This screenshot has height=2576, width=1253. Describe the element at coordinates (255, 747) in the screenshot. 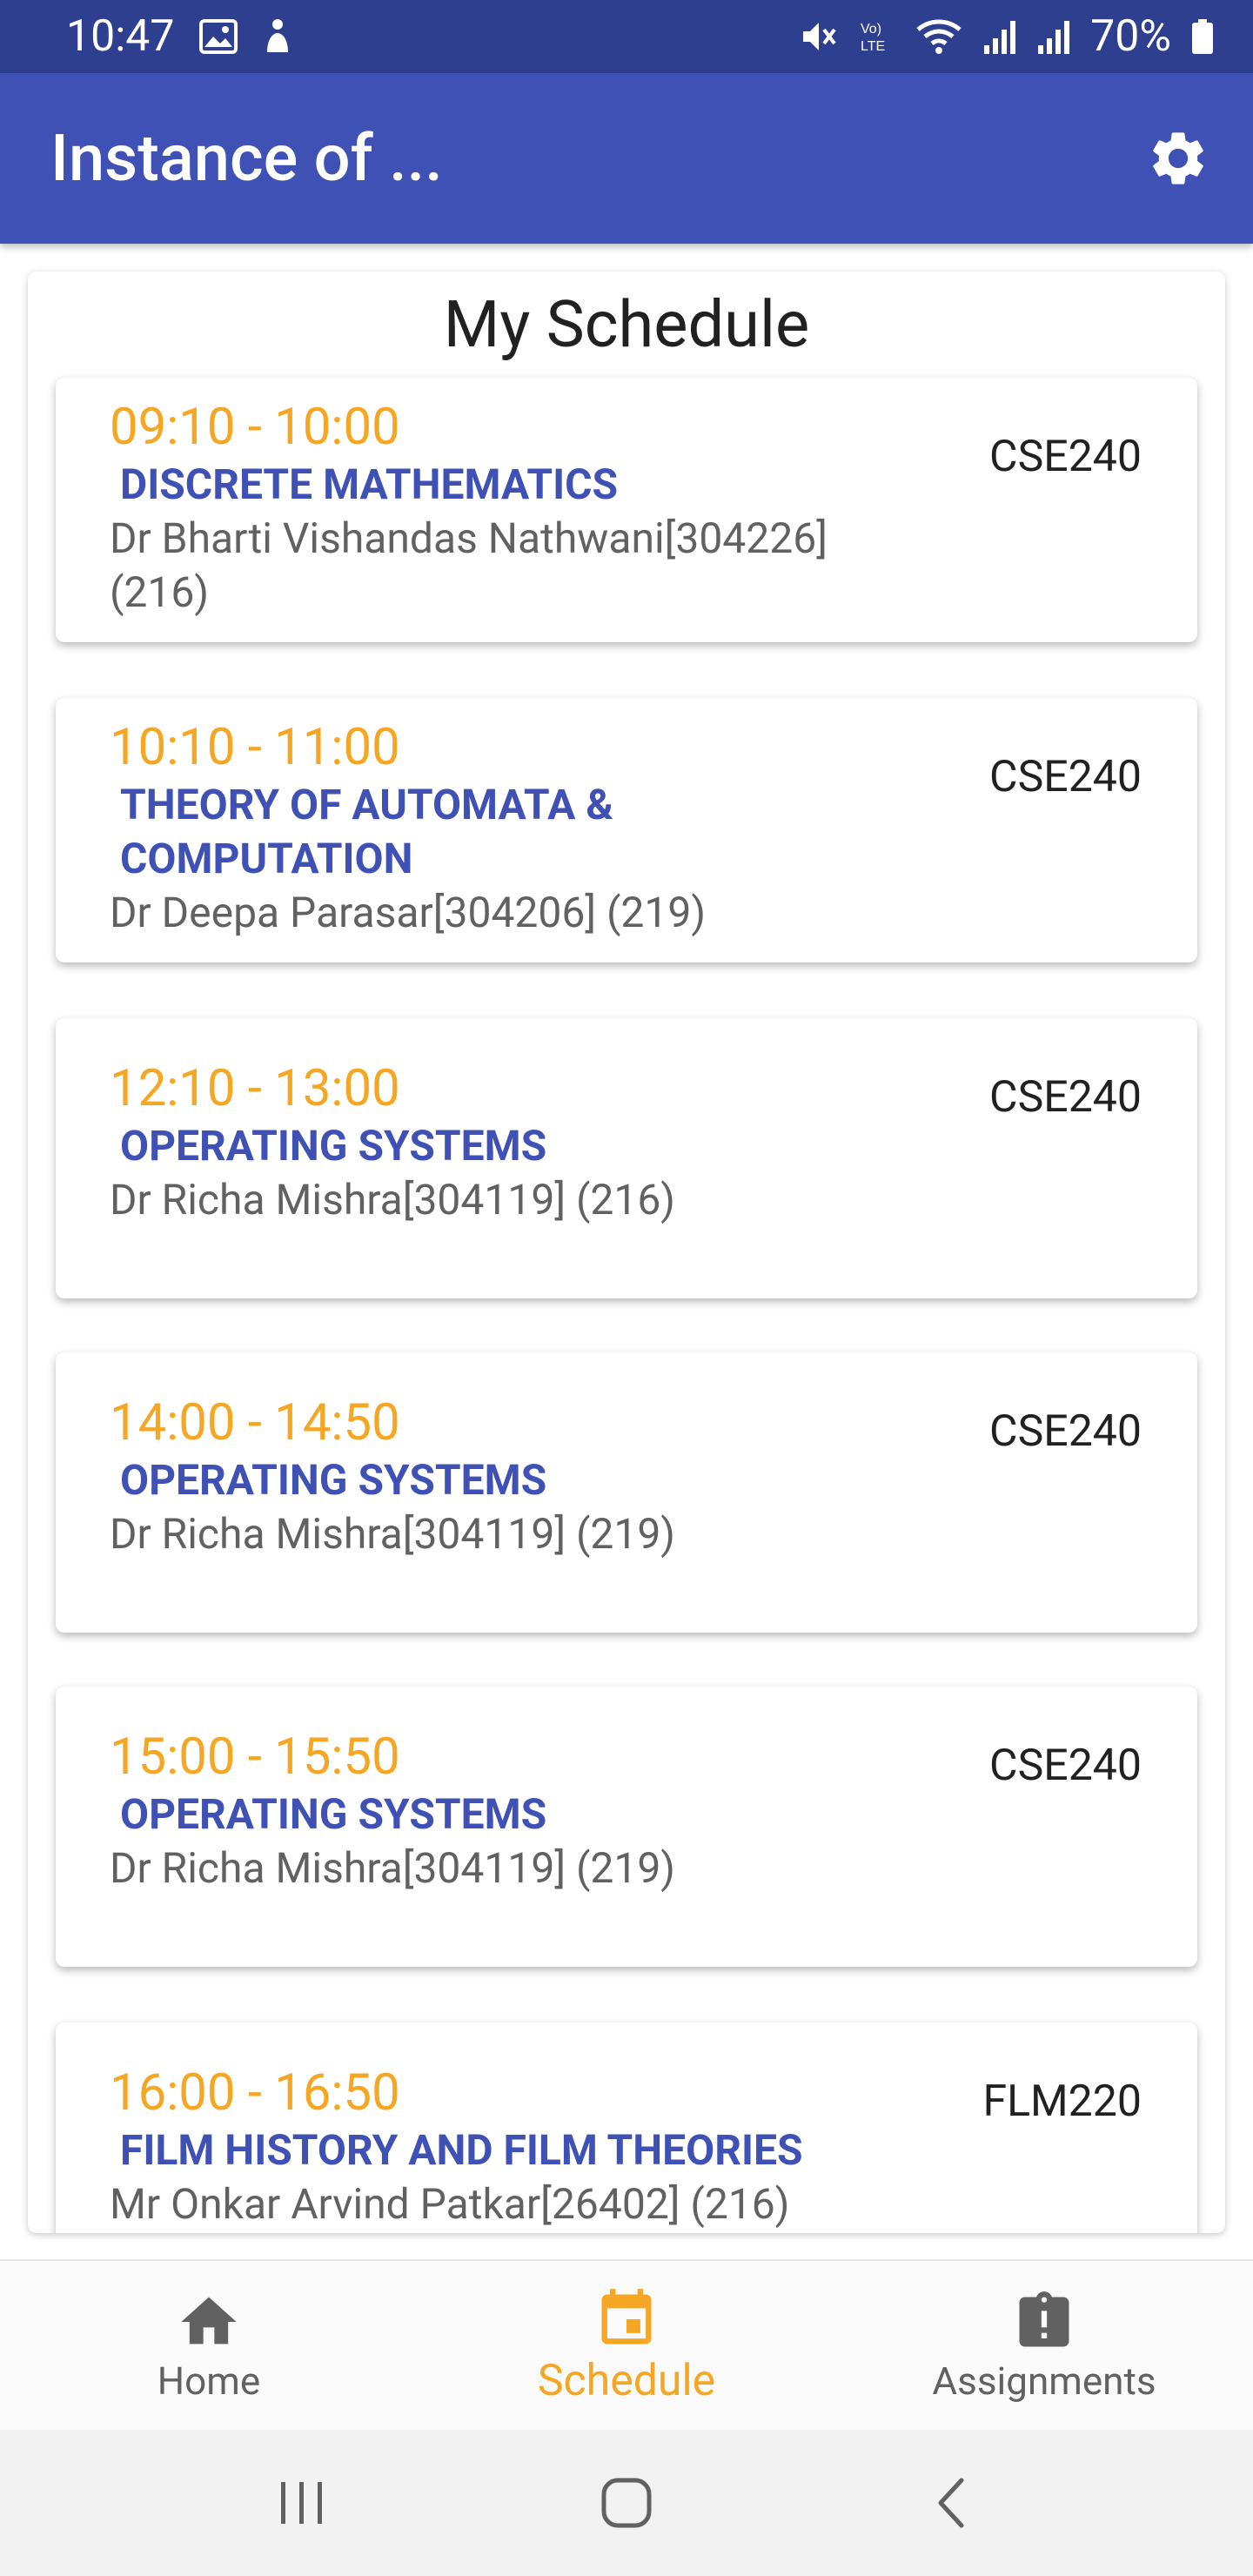

I see `class-time: 10:10 - 11:00` at that location.